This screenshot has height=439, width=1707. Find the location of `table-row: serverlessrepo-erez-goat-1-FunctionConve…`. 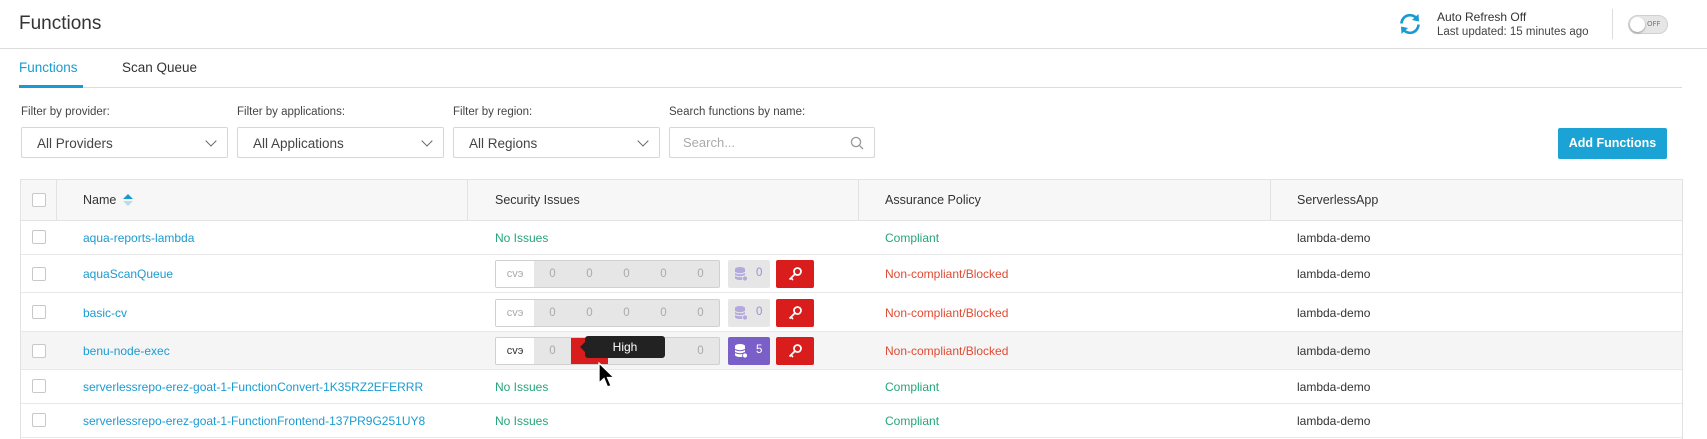

table-row: serverlessrepo-erez-goat-1-FunctionConve… is located at coordinates (851, 387).